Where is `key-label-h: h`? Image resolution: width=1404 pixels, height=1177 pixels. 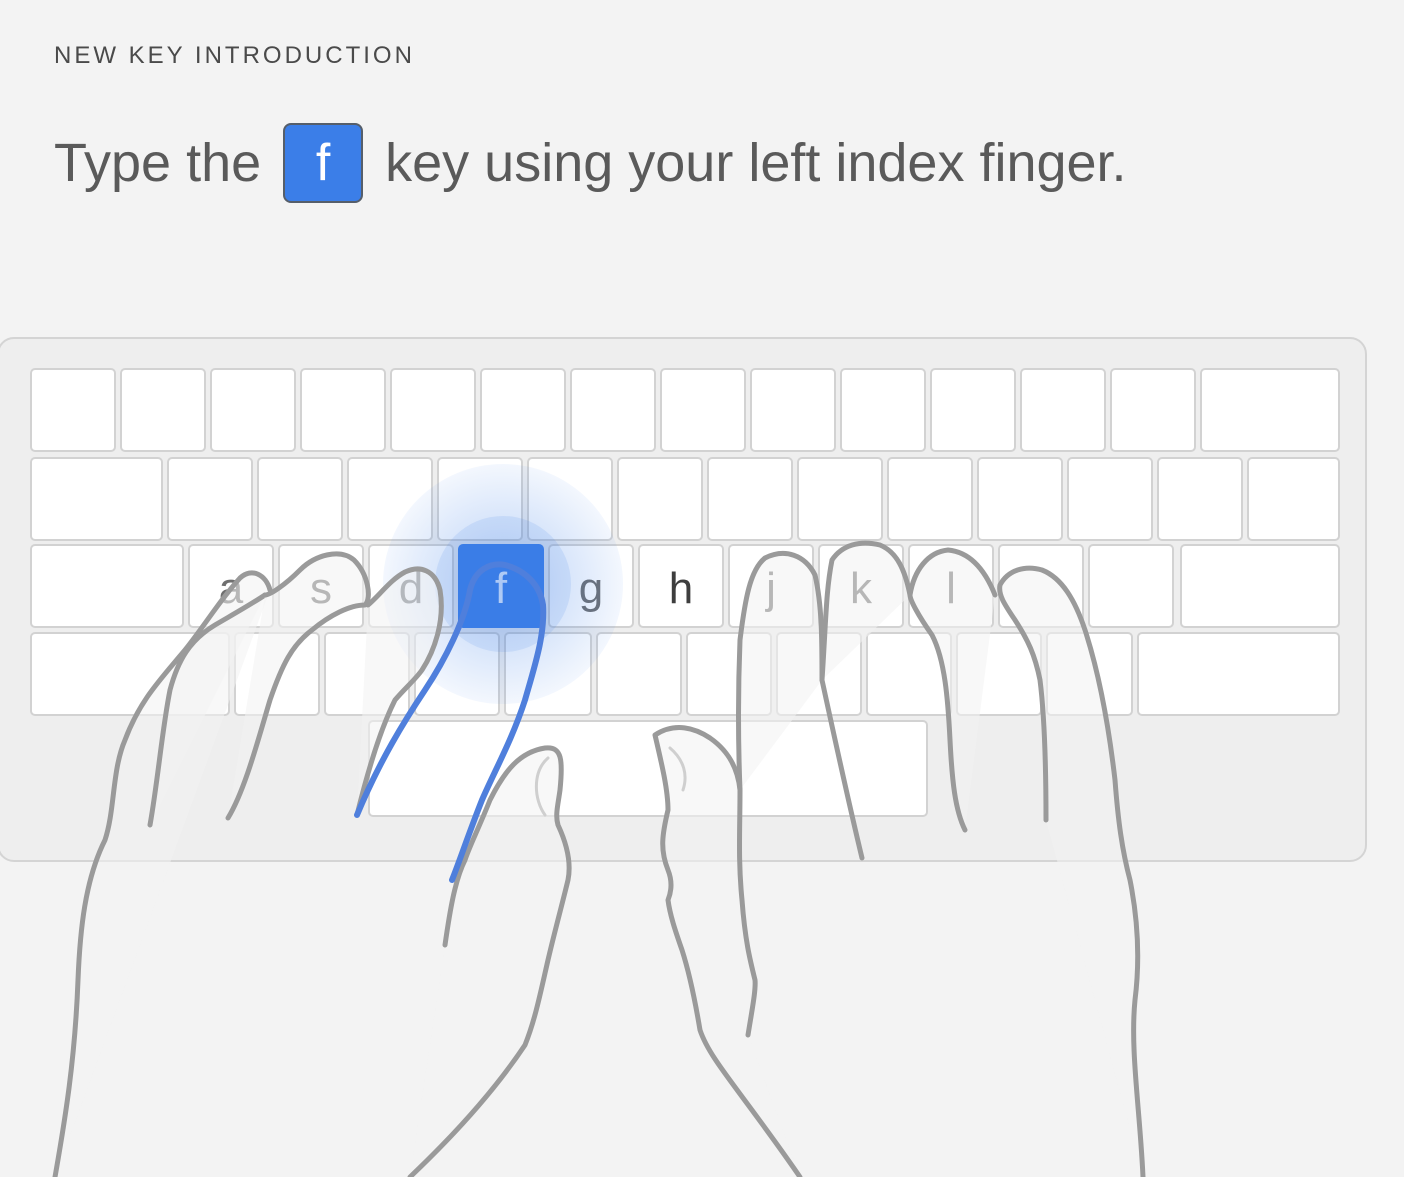 key-label-h: h is located at coordinates (681, 588).